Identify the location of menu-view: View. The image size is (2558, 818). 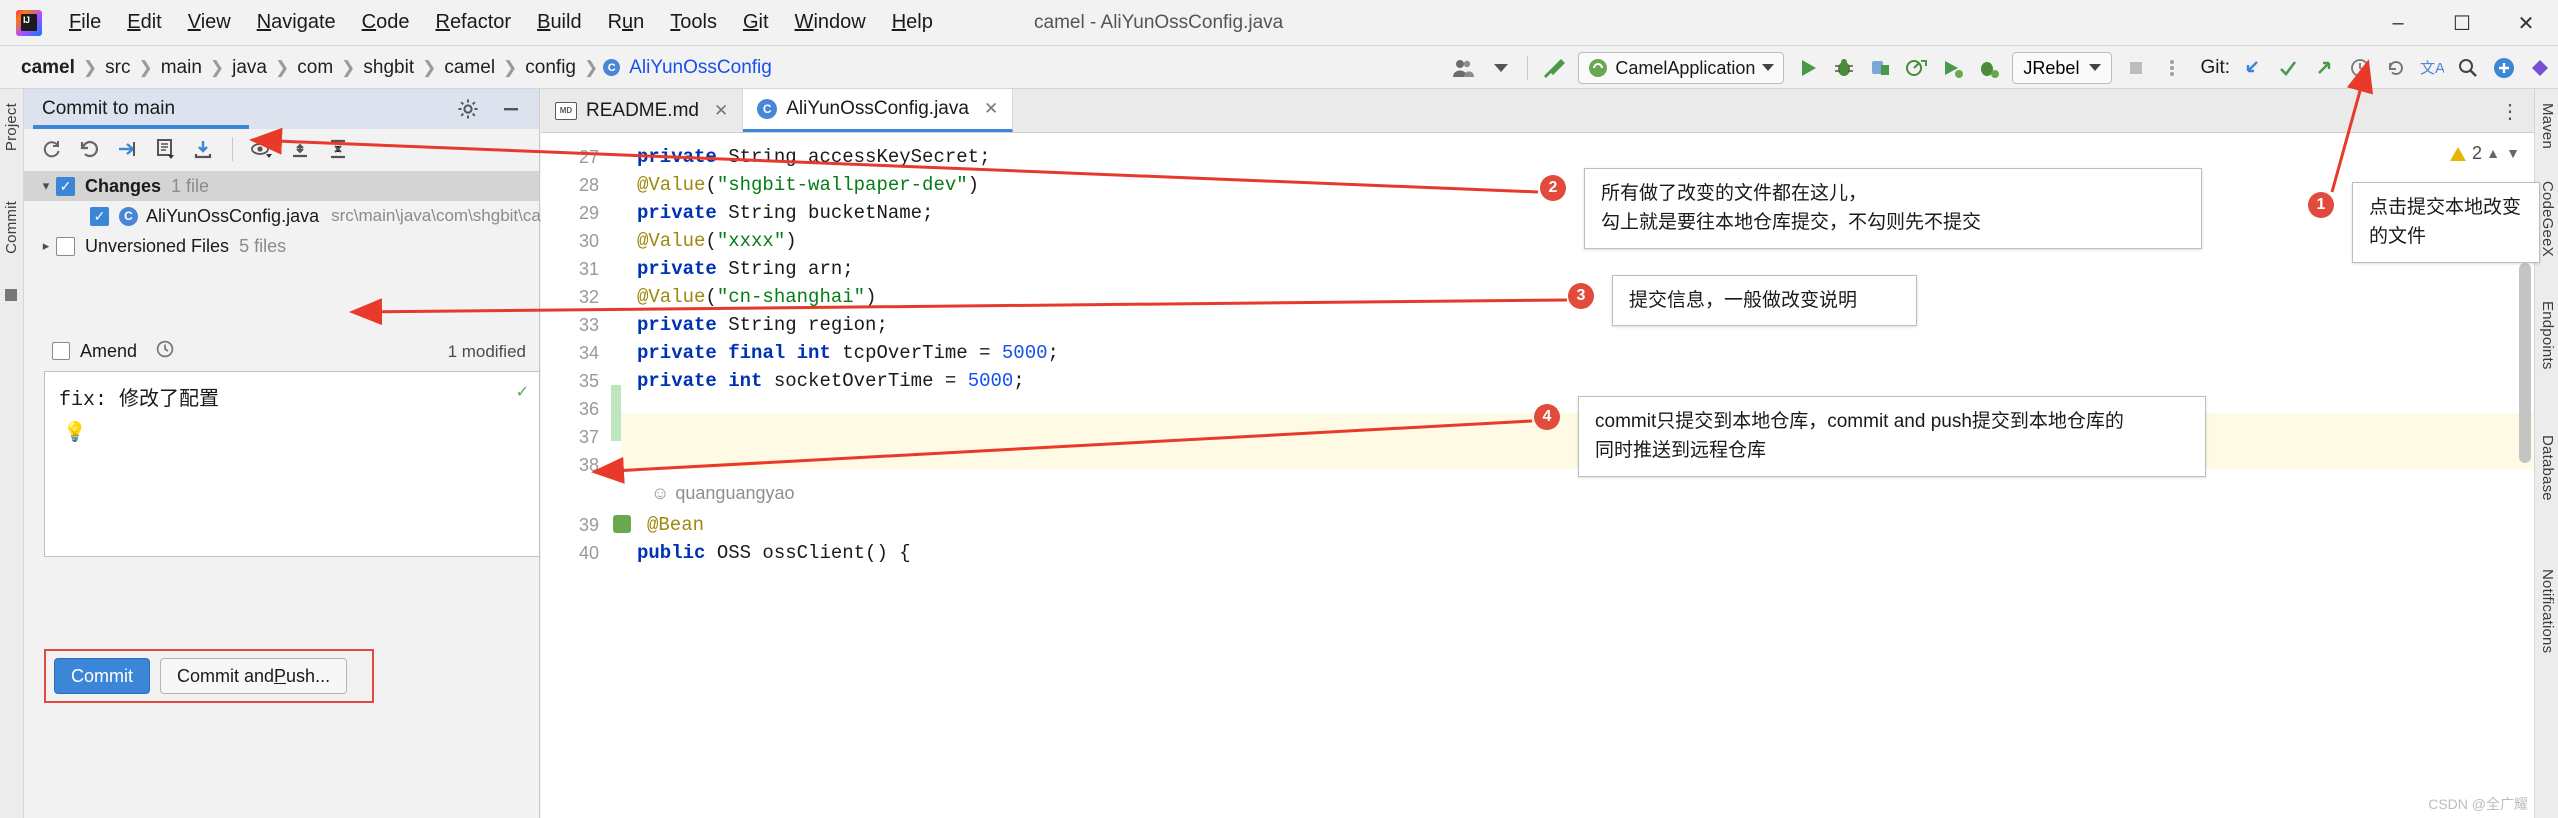
(209, 22).